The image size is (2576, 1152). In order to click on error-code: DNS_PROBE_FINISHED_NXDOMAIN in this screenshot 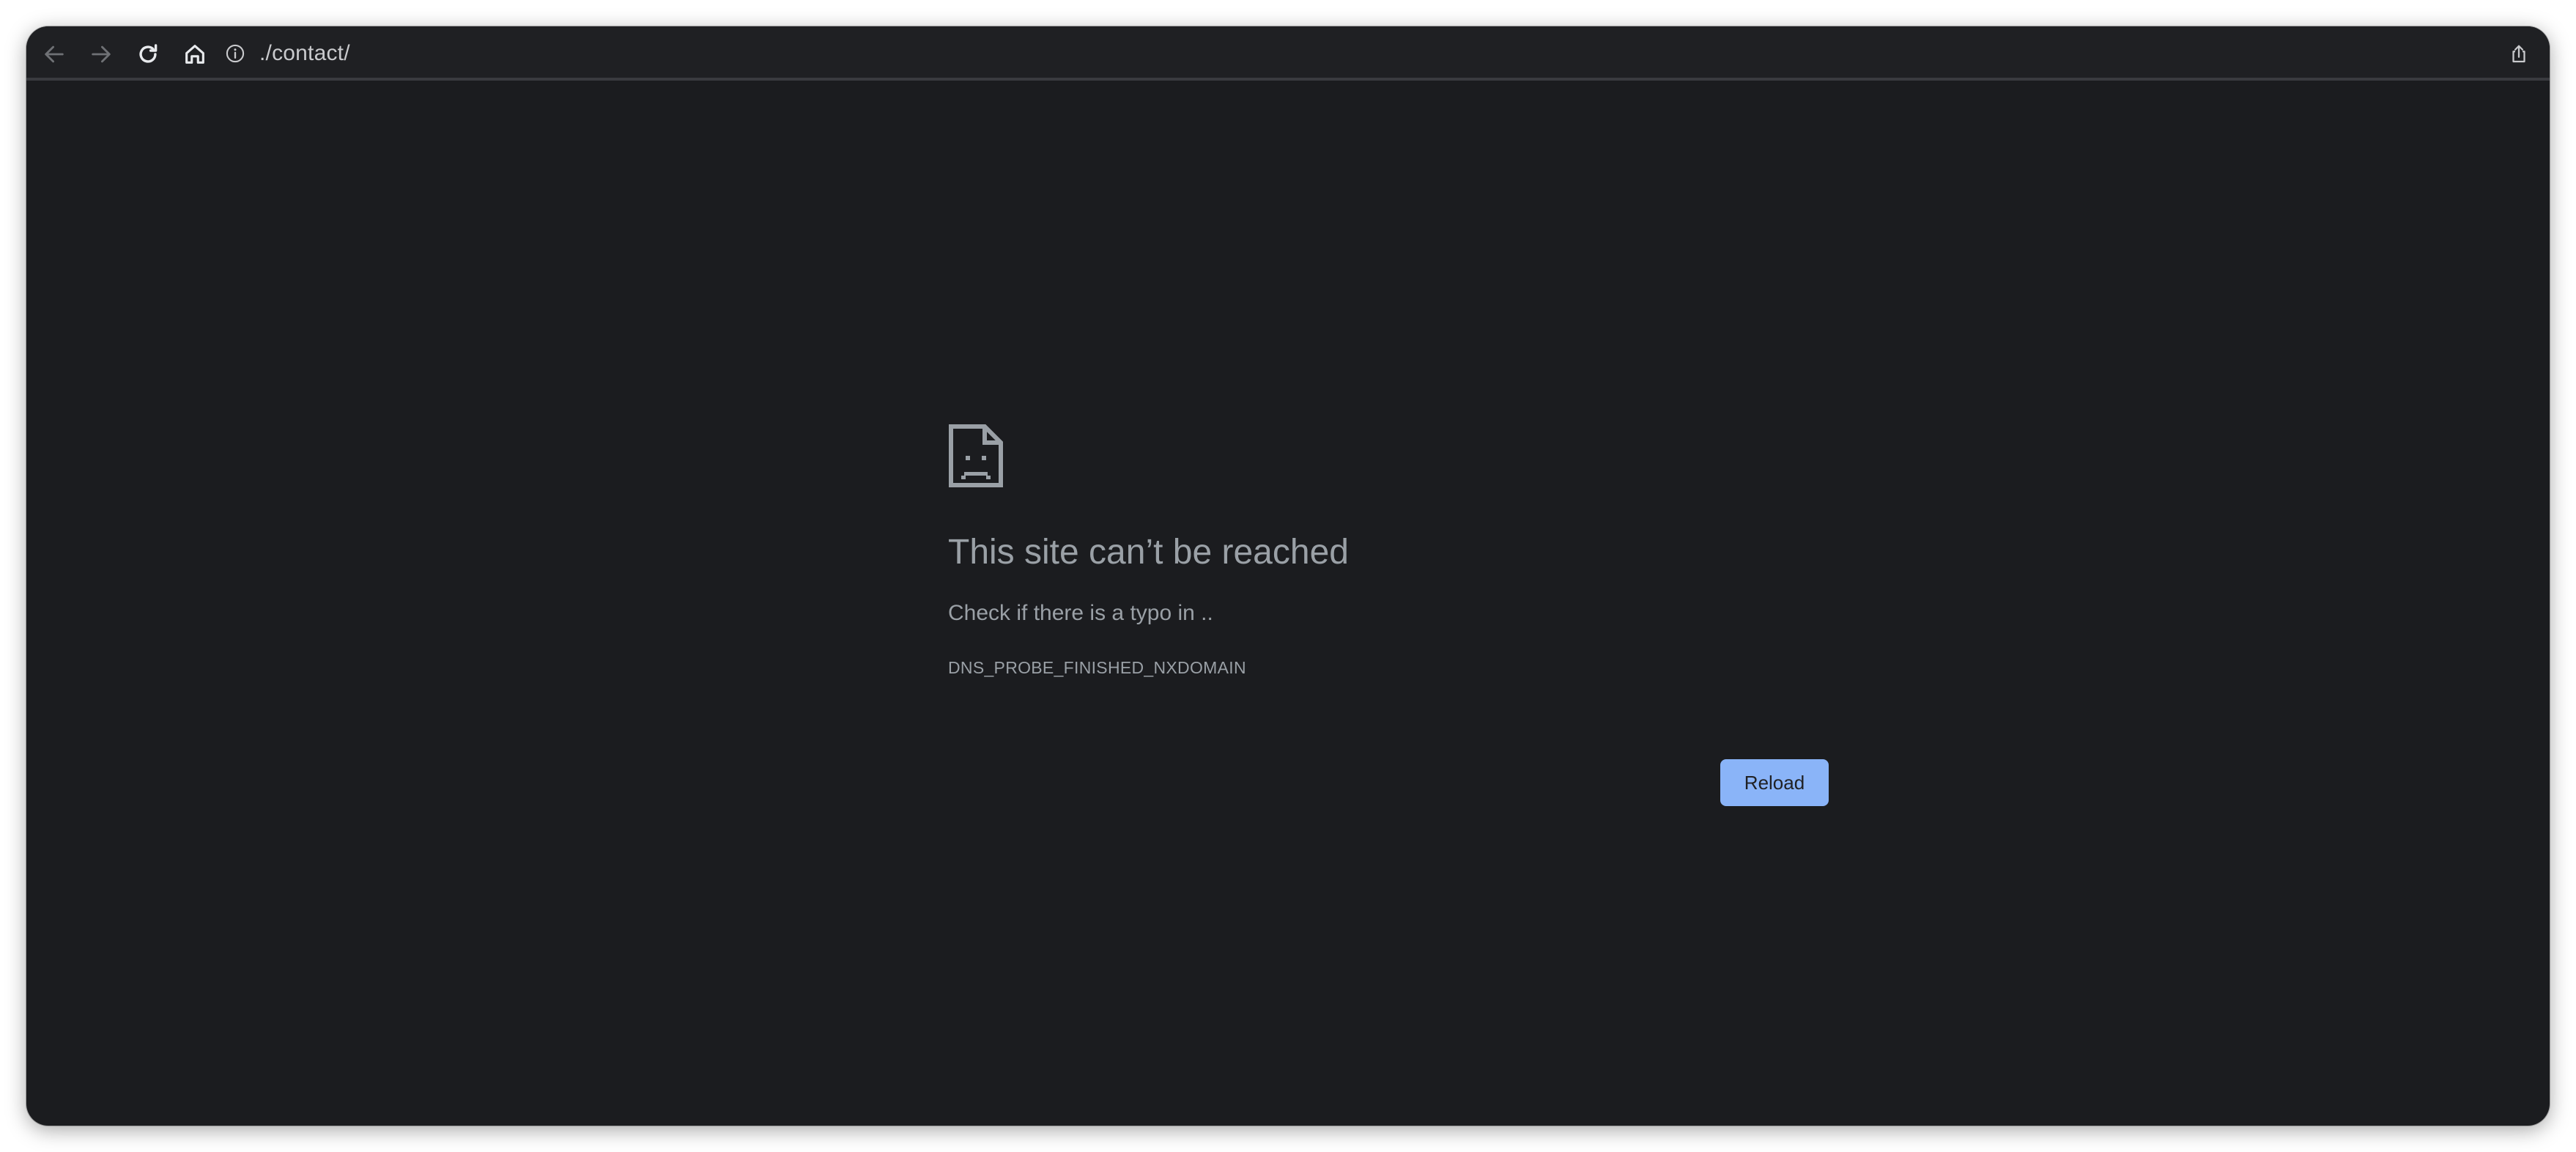, I will do `click(1097, 667)`.